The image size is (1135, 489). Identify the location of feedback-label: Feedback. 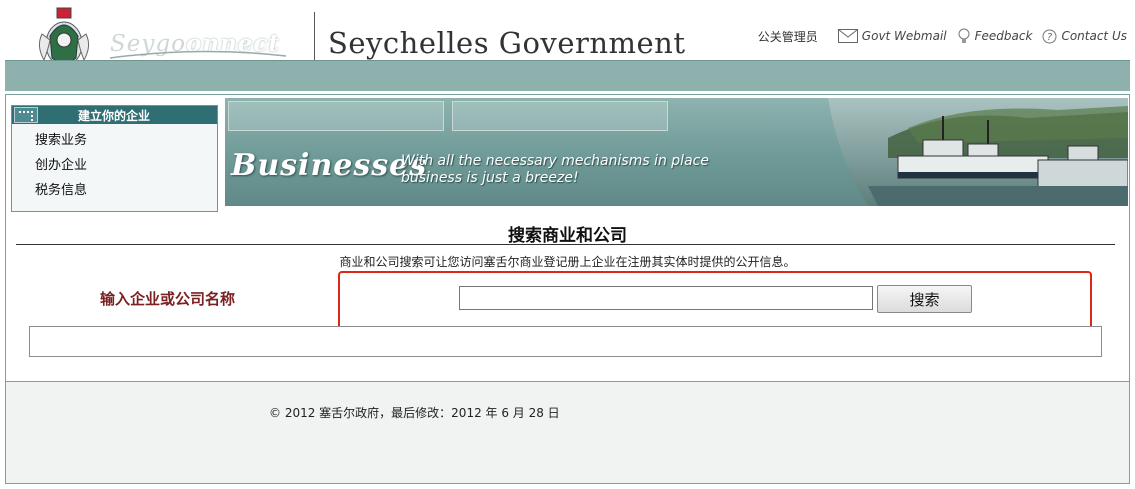
(1003, 36).